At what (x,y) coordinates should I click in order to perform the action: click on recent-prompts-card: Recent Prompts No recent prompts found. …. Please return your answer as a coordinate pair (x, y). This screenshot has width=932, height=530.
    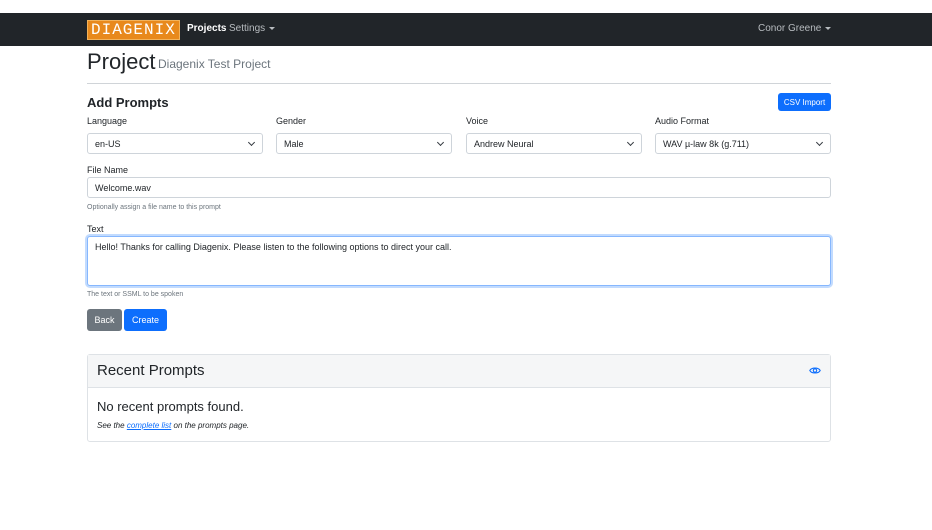
    Looking at the image, I should click on (459, 398).